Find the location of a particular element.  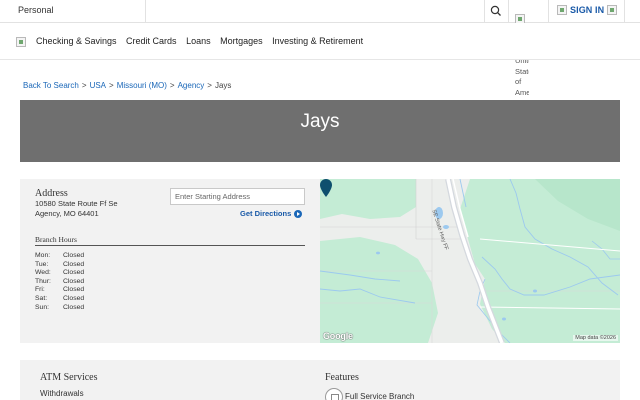

get-directions-label: Get Directions is located at coordinates (266, 213).